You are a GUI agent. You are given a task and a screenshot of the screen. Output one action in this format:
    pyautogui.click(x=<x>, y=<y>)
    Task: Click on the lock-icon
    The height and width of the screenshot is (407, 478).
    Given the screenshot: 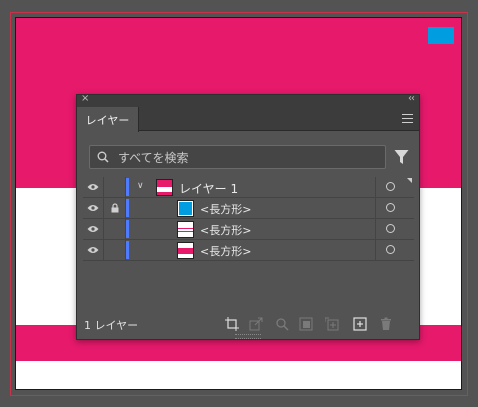 What is the action you would take?
    pyautogui.click(x=115, y=208)
    